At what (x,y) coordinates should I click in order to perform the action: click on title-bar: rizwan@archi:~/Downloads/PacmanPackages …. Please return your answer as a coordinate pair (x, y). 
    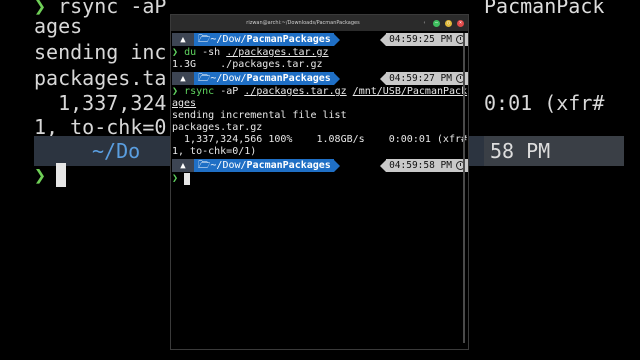
    Looking at the image, I should click on (319, 23).